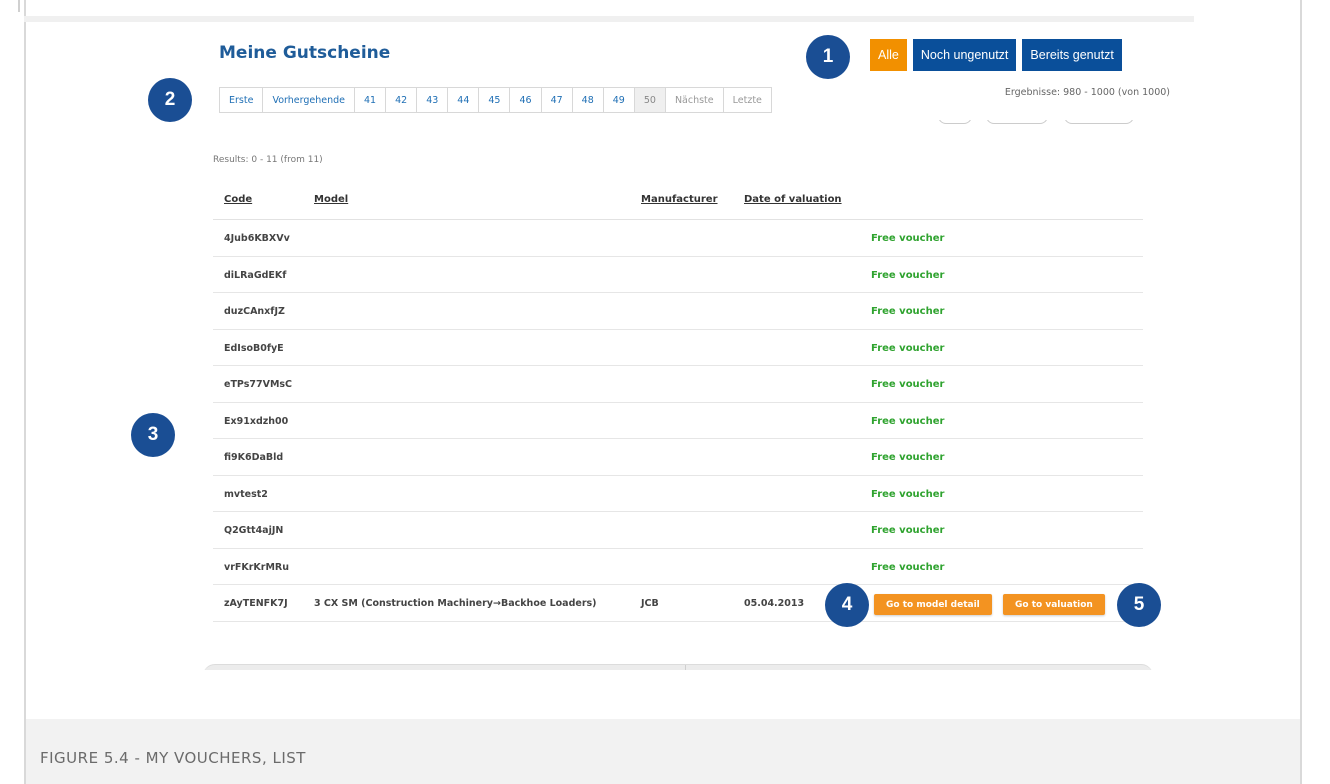  I want to click on page-title: Meine Gutscheine, so click(305, 53).